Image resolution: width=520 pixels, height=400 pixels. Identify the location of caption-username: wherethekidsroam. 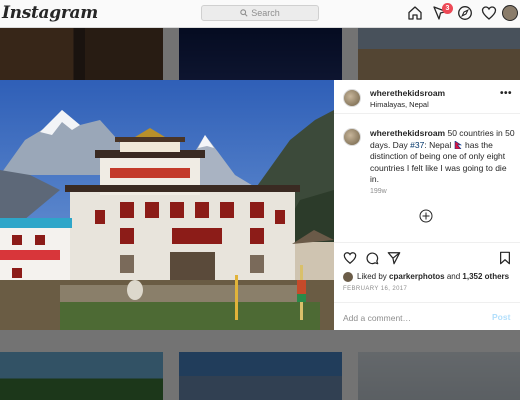
(407, 133).